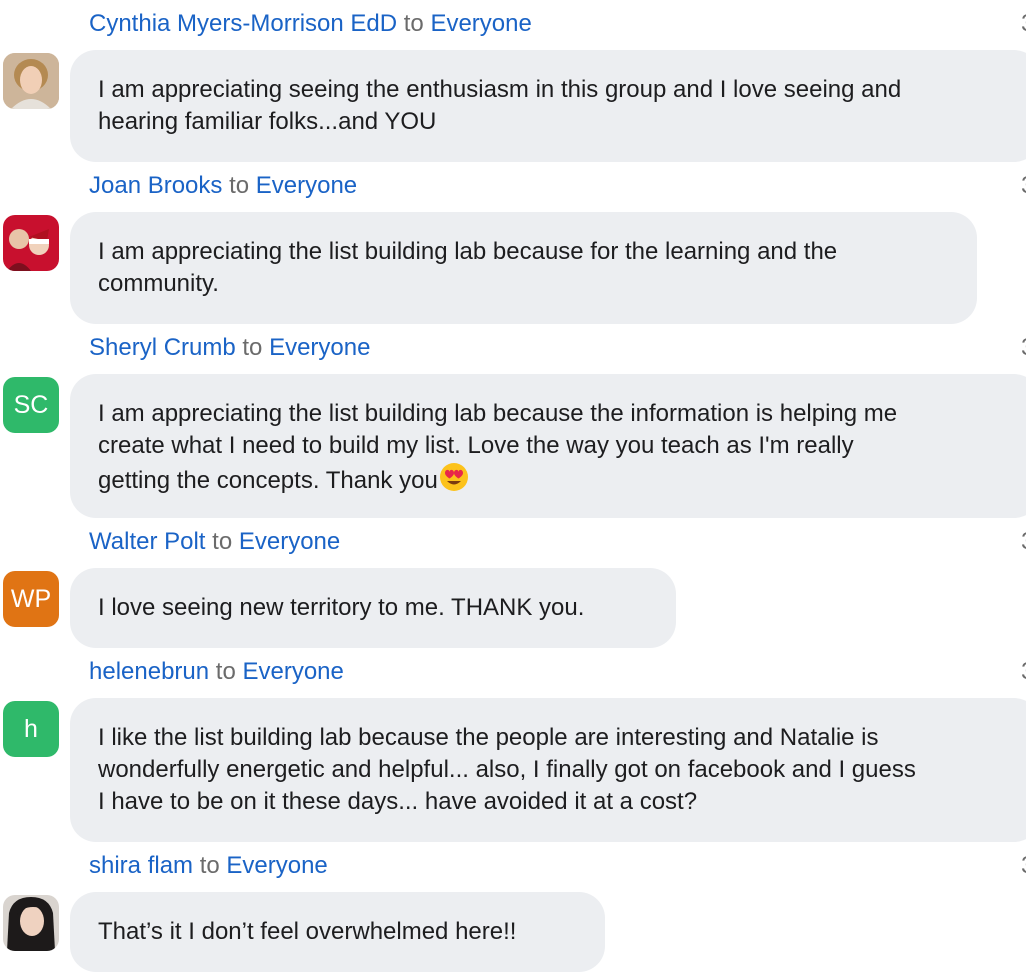 The image size is (1026, 972). I want to click on message-header: Walter Polt to Everyone, so click(214, 542).